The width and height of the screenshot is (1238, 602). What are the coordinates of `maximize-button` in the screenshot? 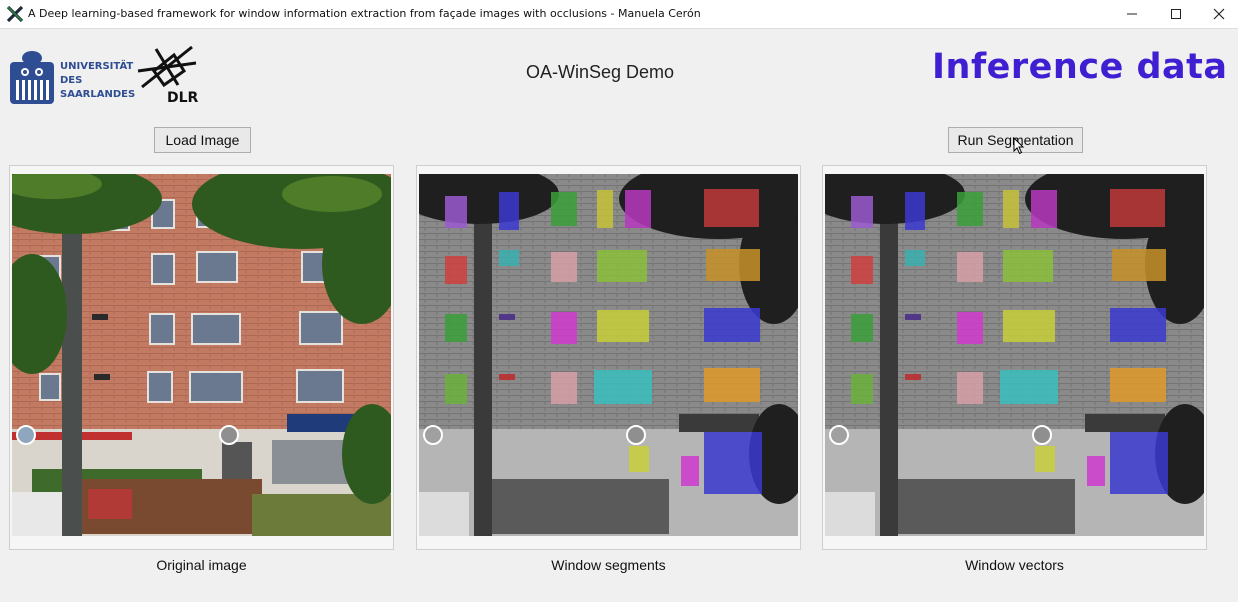 It's located at (1176, 14).